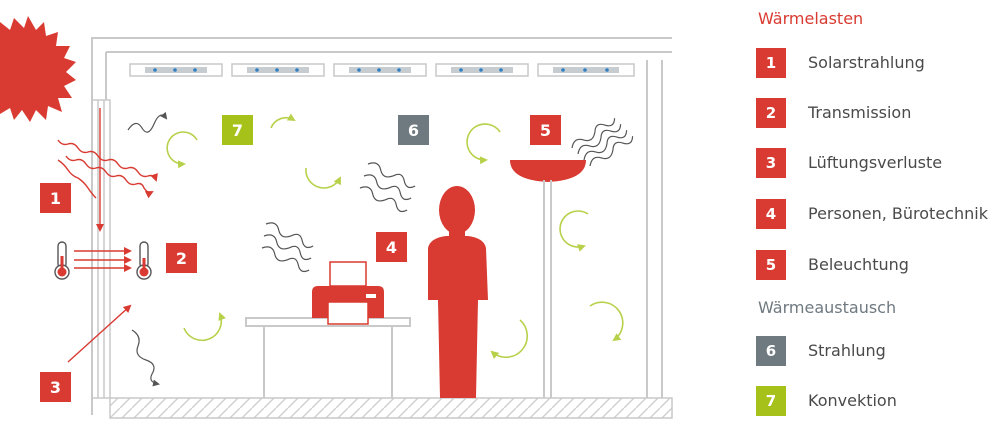 Image resolution: width=993 pixels, height=425 pixels. I want to click on svg-text: 7, so click(237, 130).